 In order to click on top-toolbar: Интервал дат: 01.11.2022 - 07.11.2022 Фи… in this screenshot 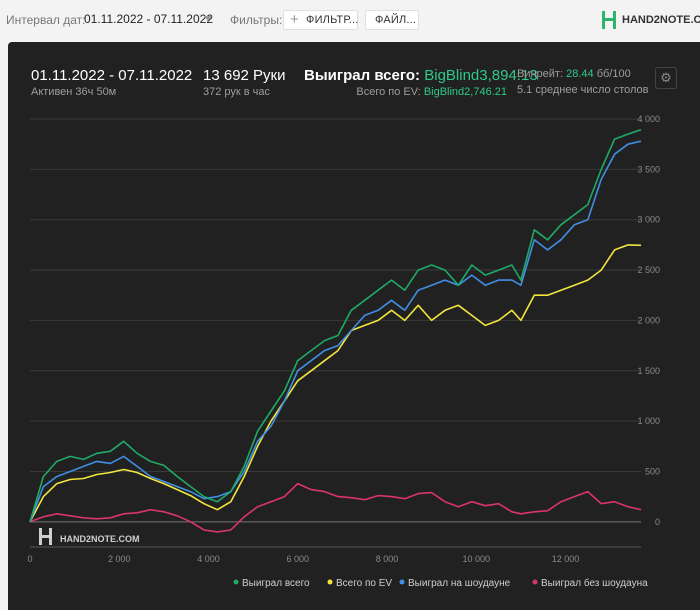, I will do `click(350, 20)`.